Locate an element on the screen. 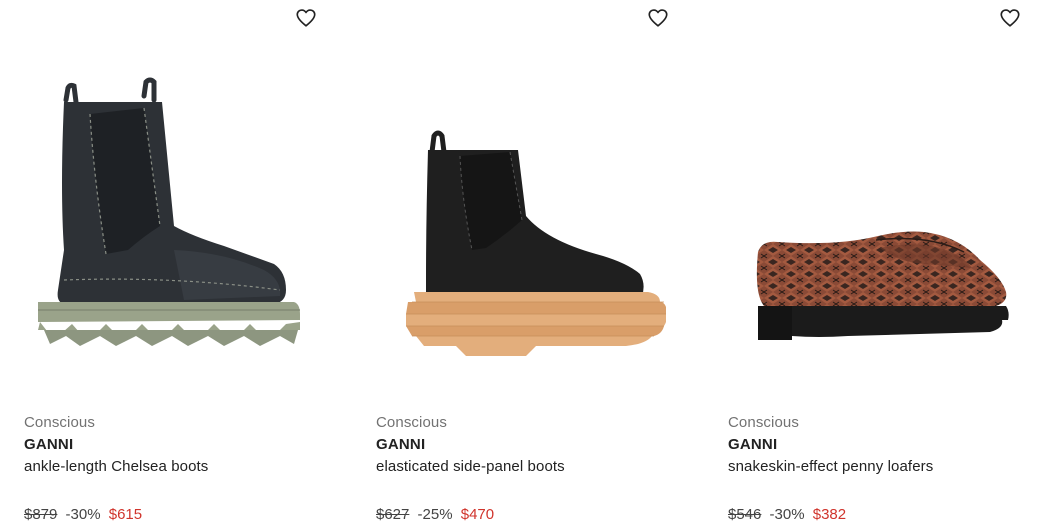 The height and width of the screenshot is (530, 1040). product-name: snakeskin-effect penny loafers is located at coordinates (830, 466).